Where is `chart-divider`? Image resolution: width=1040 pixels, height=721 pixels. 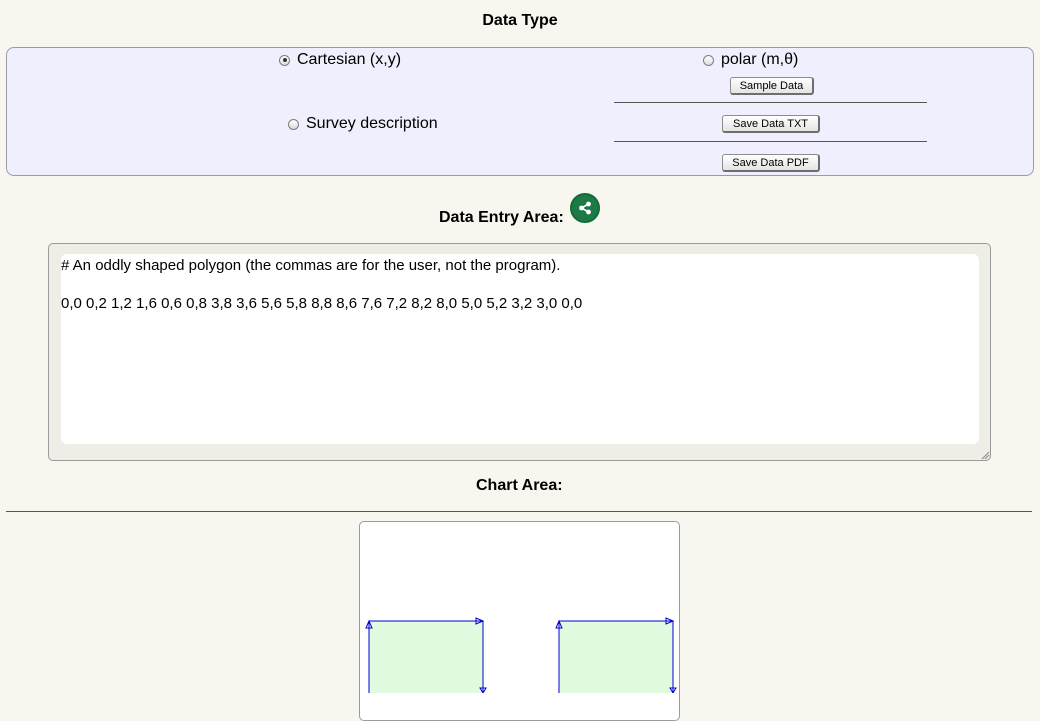
chart-divider is located at coordinates (519, 511).